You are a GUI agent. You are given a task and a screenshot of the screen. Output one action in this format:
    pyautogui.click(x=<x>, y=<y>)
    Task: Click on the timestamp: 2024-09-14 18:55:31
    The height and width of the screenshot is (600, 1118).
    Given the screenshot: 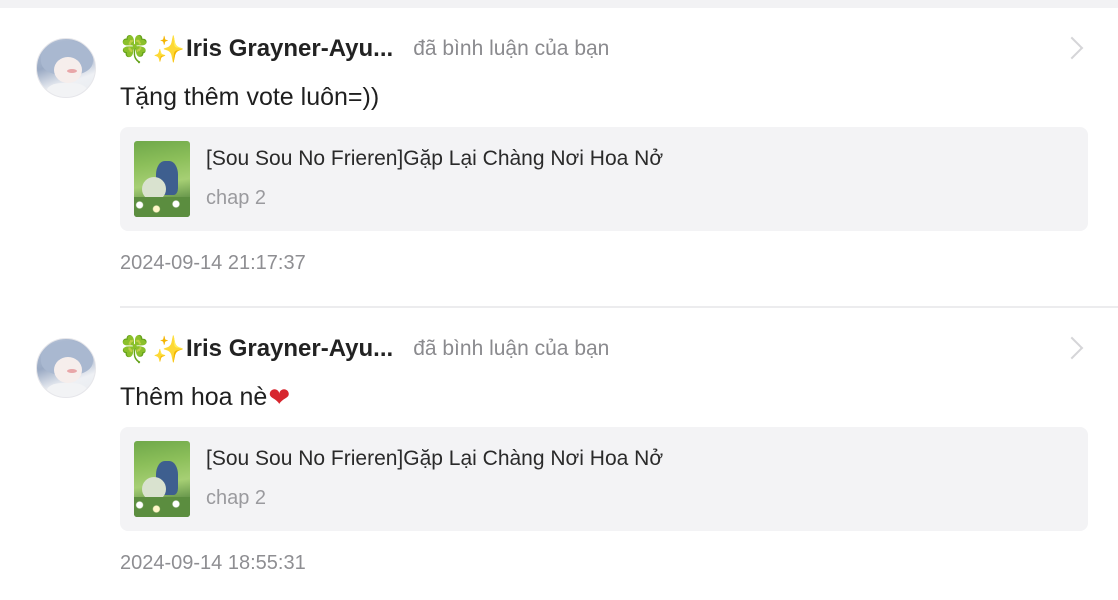 What is the action you would take?
    pyautogui.click(x=213, y=563)
    